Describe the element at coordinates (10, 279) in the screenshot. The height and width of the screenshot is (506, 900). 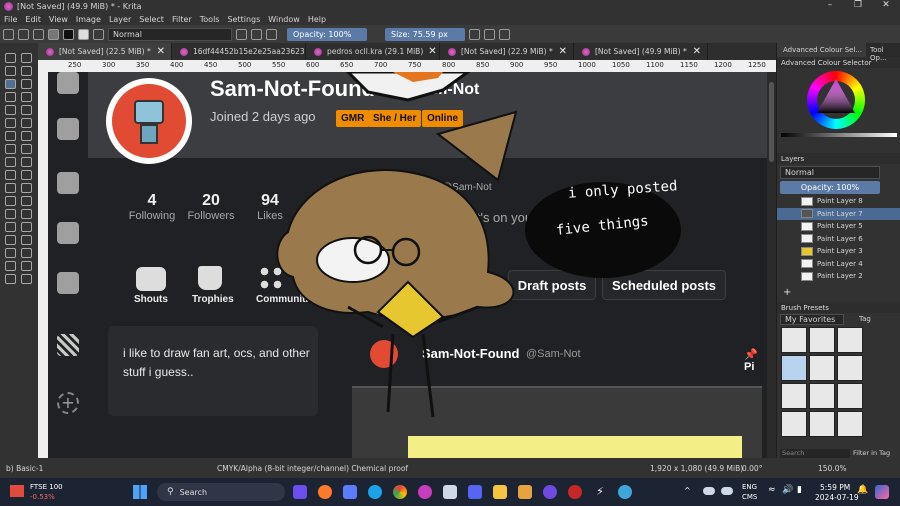
I see `zoom-tool-icon` at that location.